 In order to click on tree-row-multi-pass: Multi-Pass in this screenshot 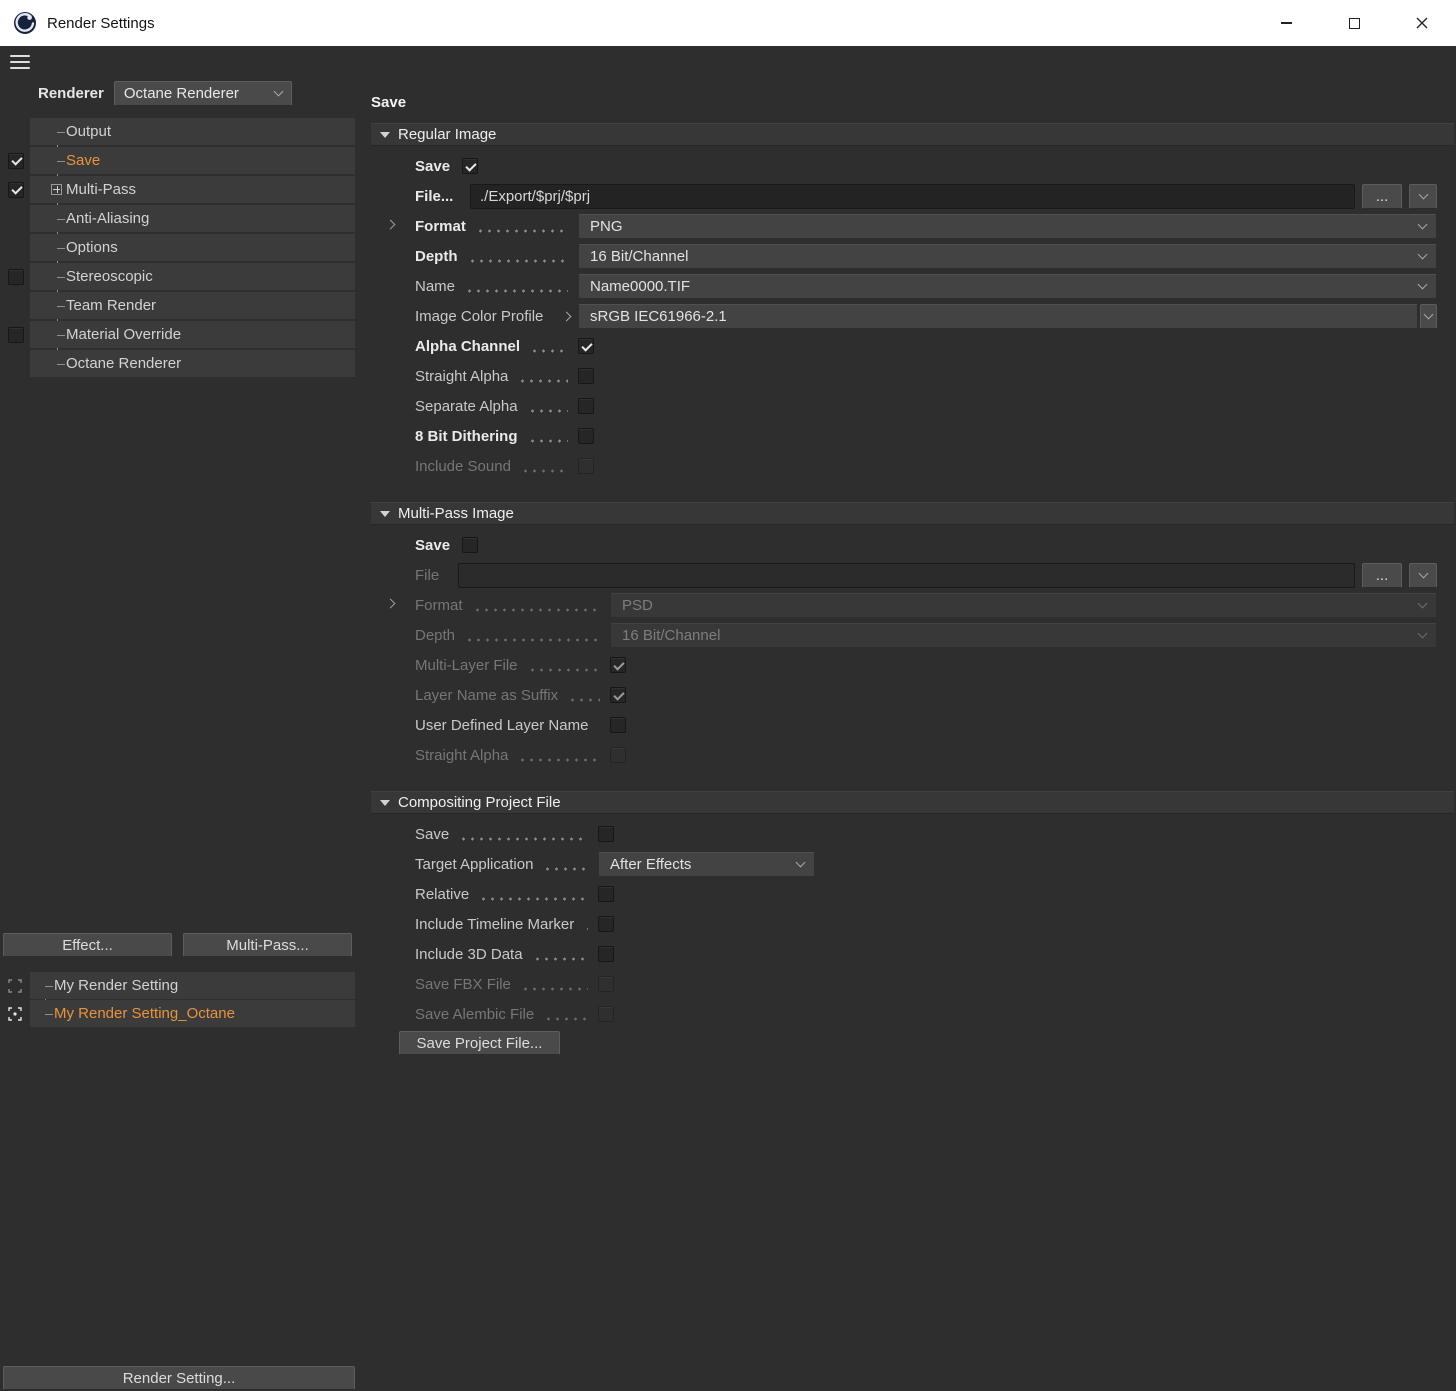, I will do `click(180, 189)`.